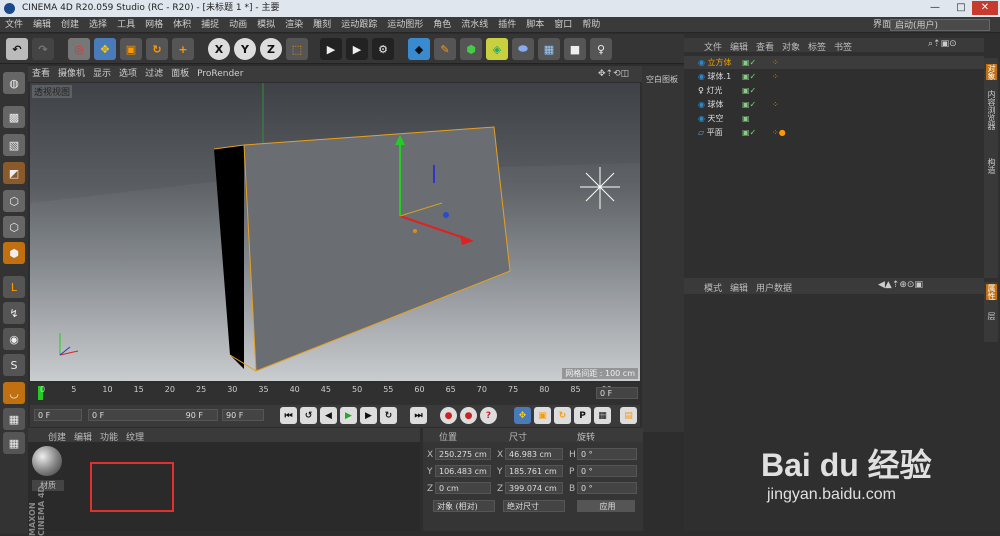  What do you see at coordinates (601, 49) in the screenshot?
I see `light-icon: ♀` at bounding box center [601, 49].